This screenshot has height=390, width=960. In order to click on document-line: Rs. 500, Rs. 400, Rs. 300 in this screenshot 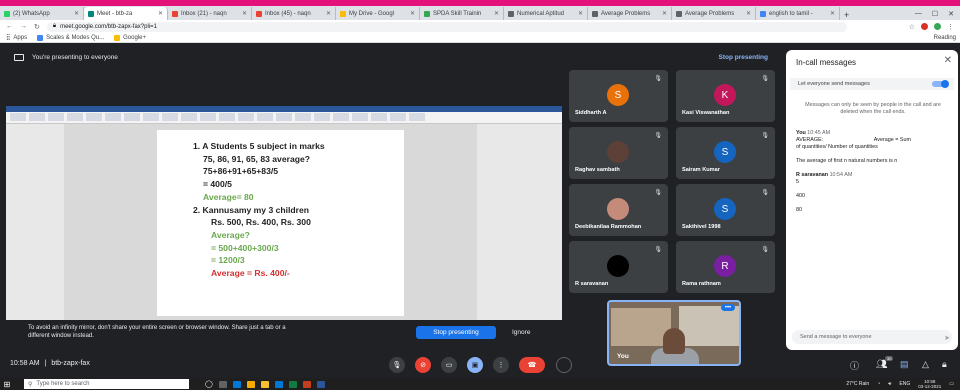, I will do `click(261, 222)`.